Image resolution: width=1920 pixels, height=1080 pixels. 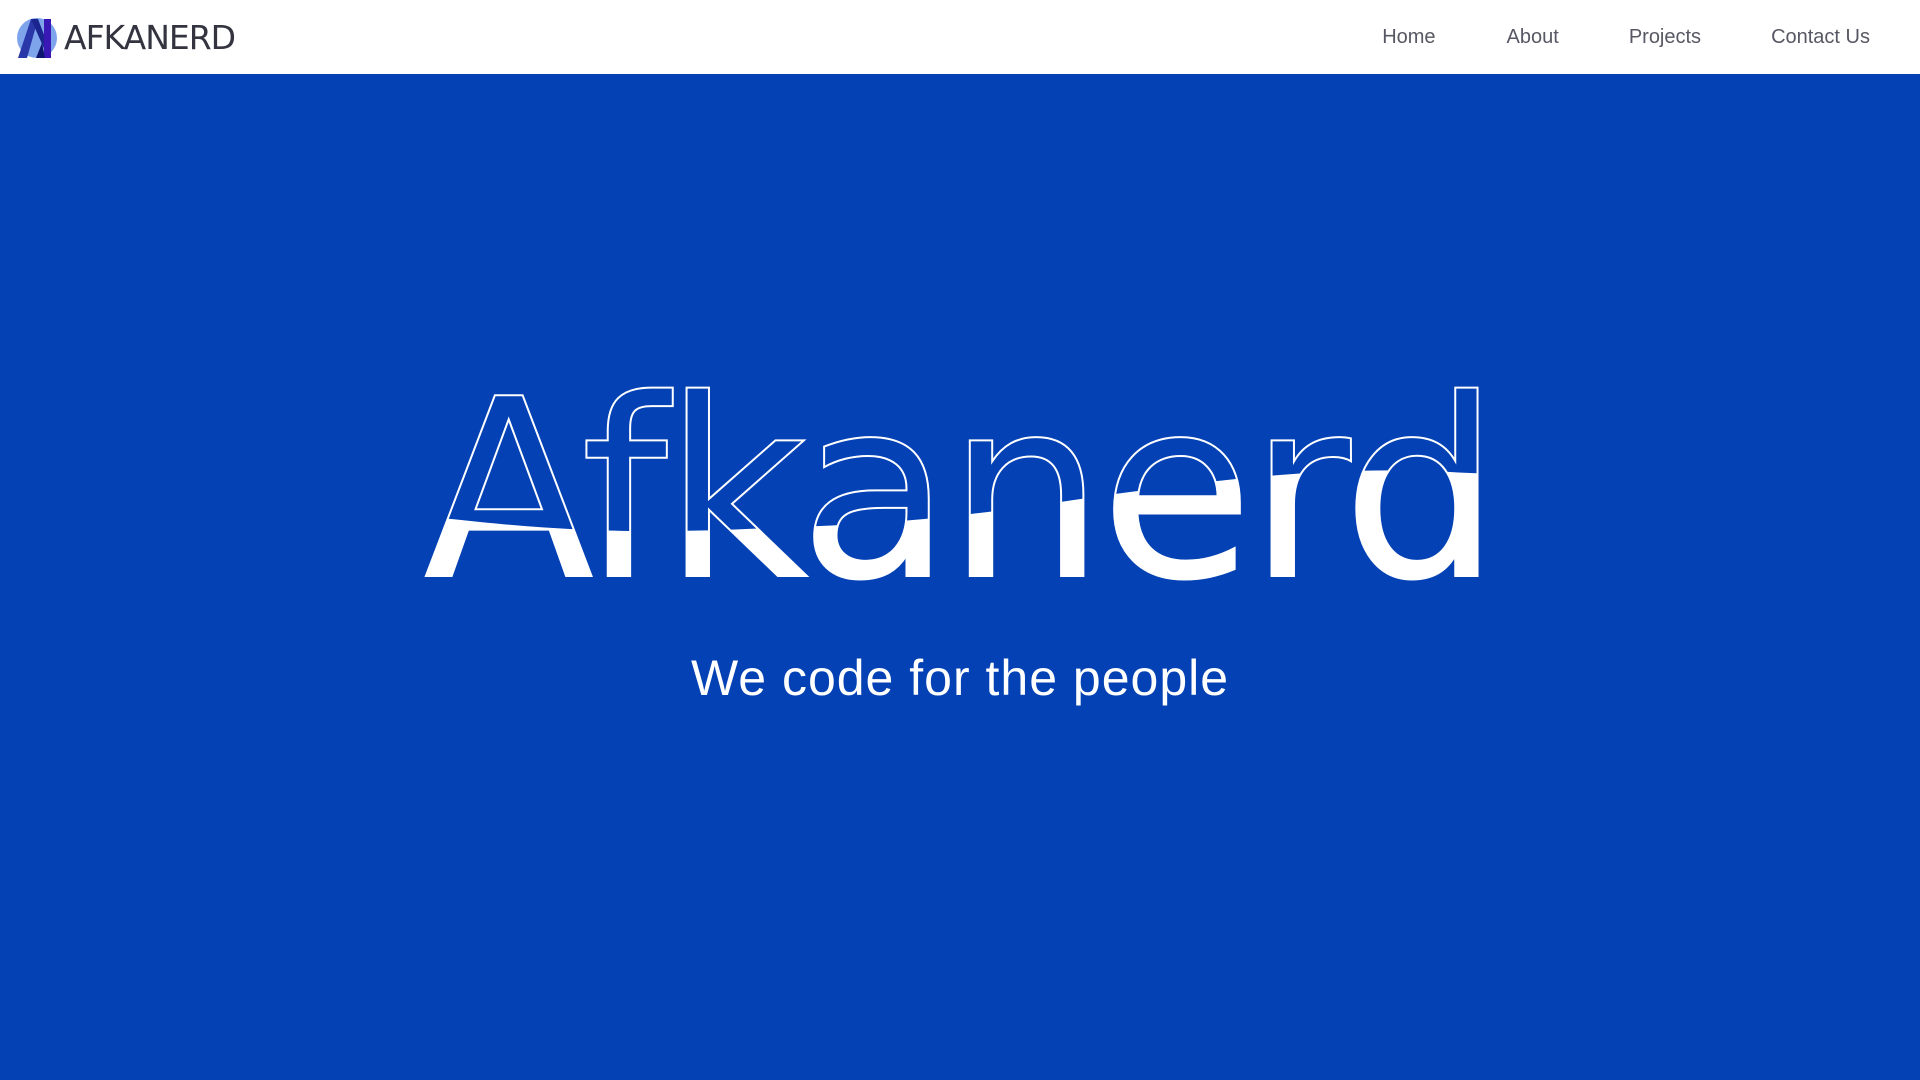 I want to click on brand-logo: AFKANERD, so click(x=125, y=37).